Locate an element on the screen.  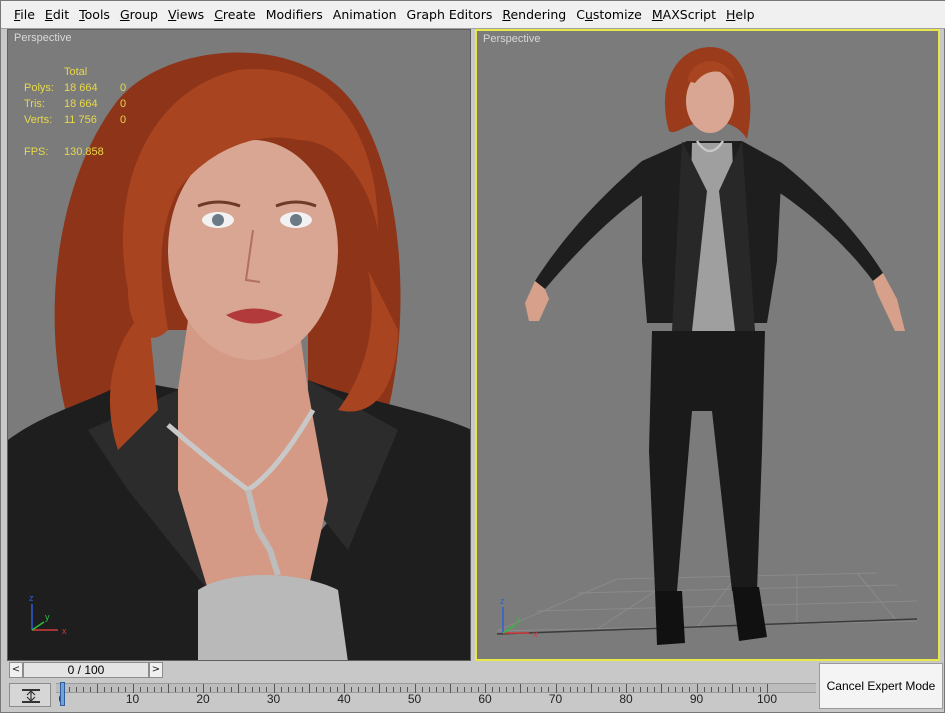
time-slider: 0 / 100 is located at coordinates (86, 670).